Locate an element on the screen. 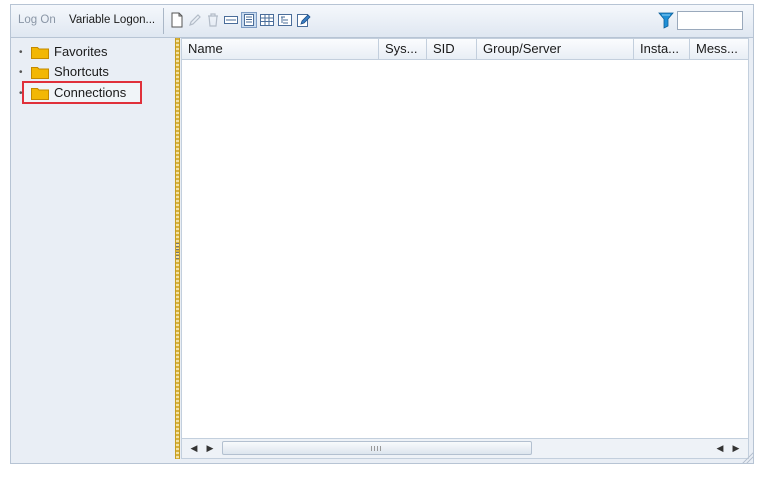 This screenshot has height=480, width=768. tree-label: Connections is located at coordinates (90, 92).